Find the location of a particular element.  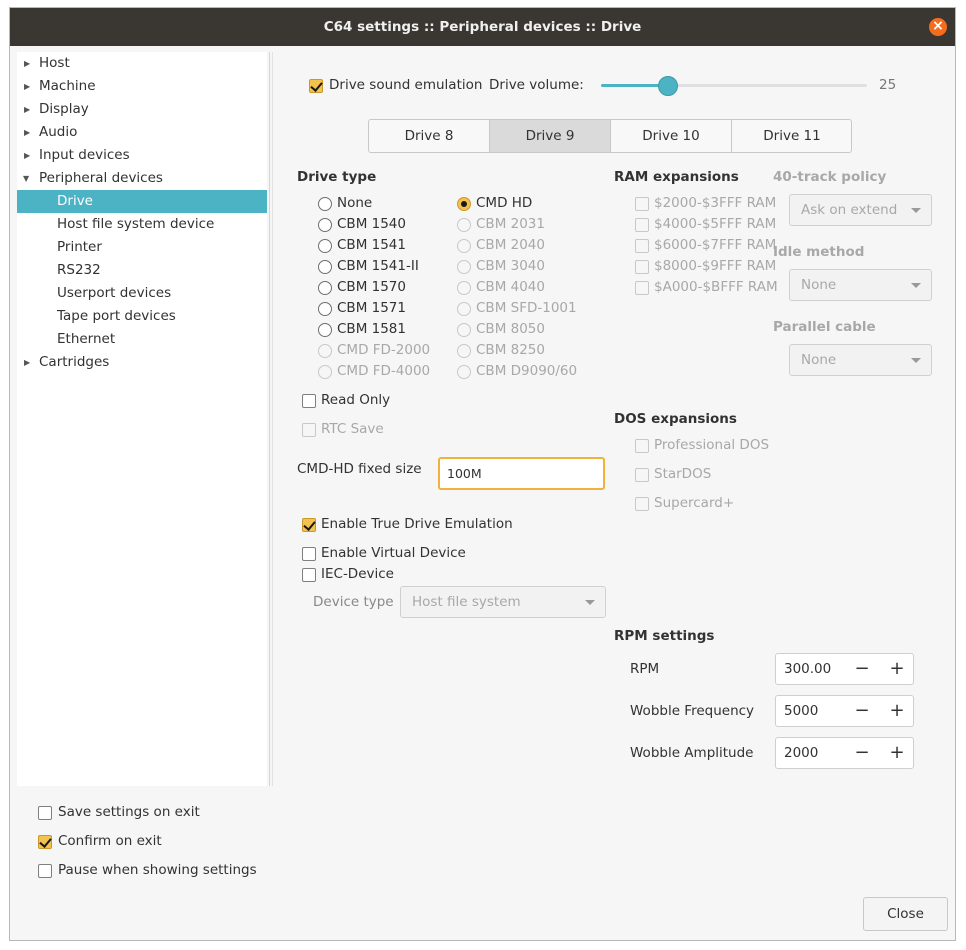

track40-policy-value: Ask on extend is located at coordinates (849, 210).